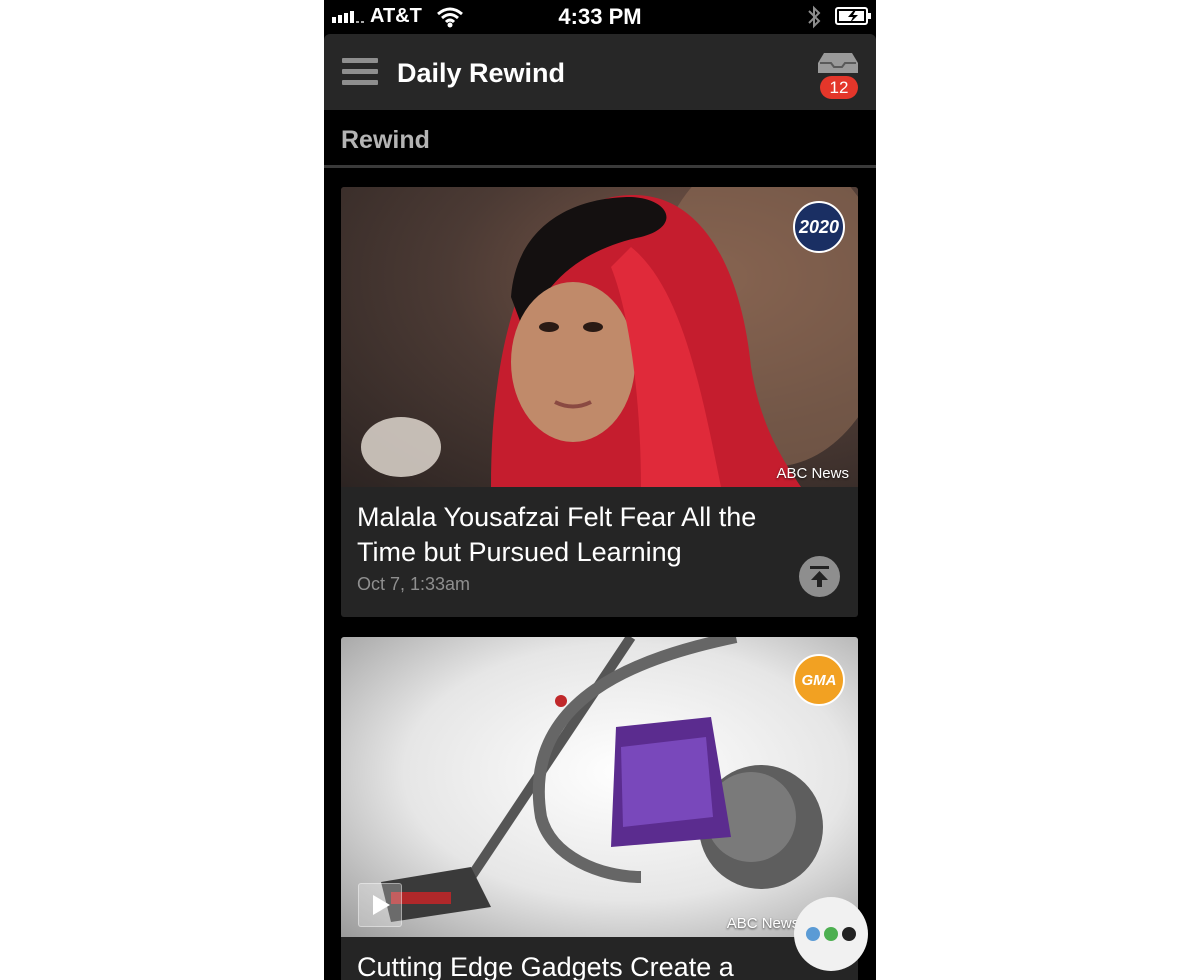 This screenshot has height=980, width=1200. What do you see at coordinates (360, 72) in the screenshot?
I see `hamburger-menu-icon` at bounding box center [360, 72].